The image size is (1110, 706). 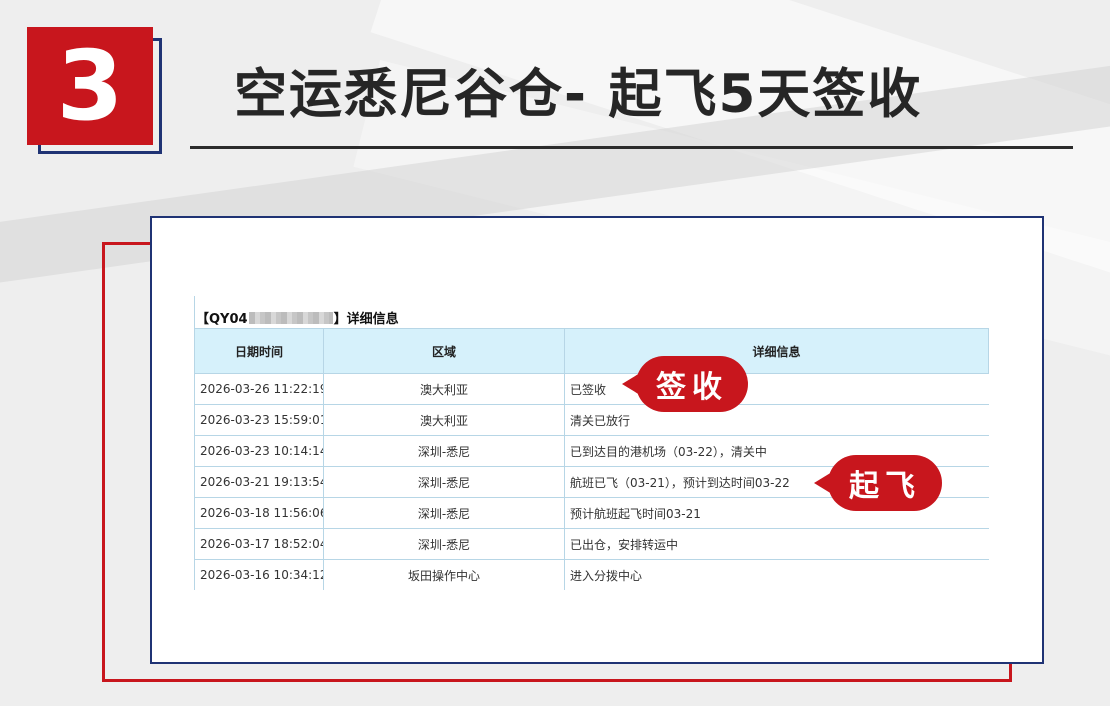 I want to click on row-datetime: 2026-03-18 11:56:06, so click(x=259, y=513).